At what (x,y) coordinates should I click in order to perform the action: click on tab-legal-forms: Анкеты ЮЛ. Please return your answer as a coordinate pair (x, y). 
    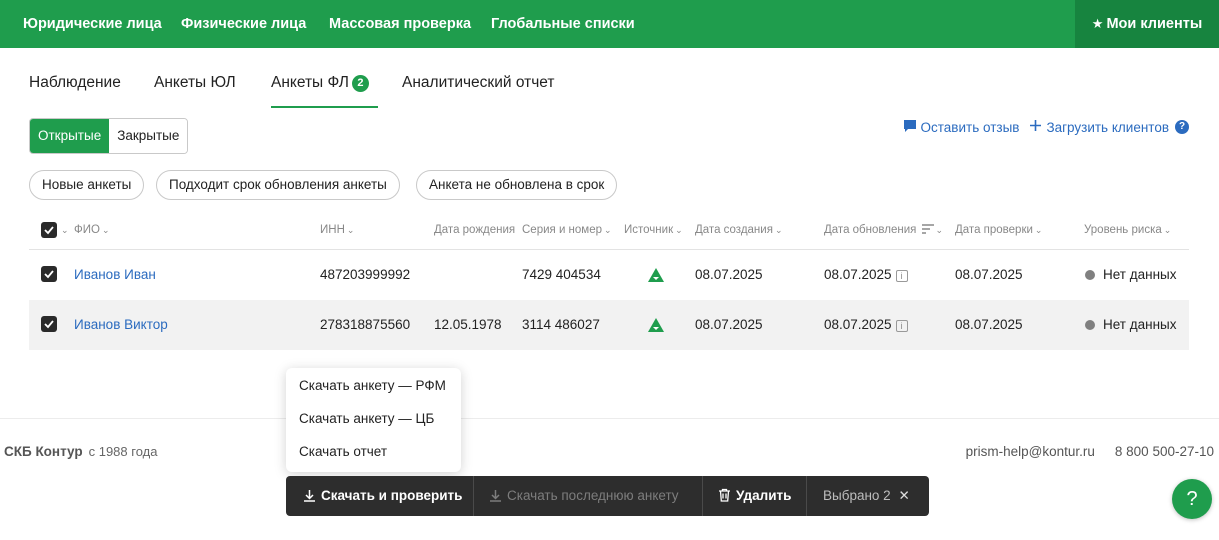
    Looking at the image, I should click on (195, 85).